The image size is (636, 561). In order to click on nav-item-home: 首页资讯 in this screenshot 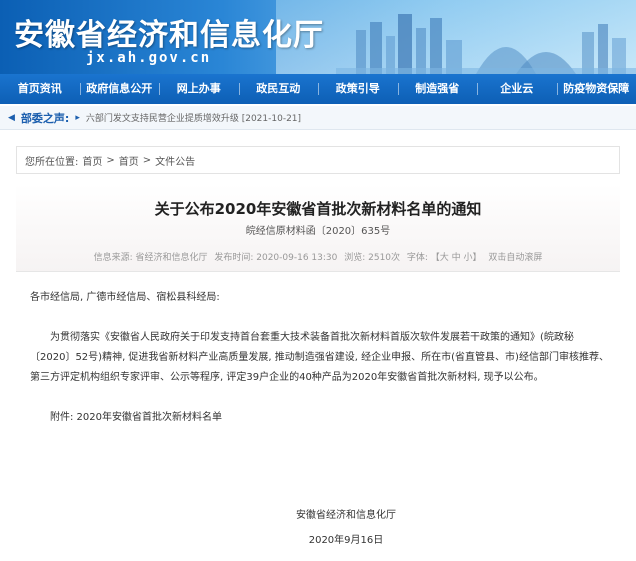, I will do `click(40, 89)`.